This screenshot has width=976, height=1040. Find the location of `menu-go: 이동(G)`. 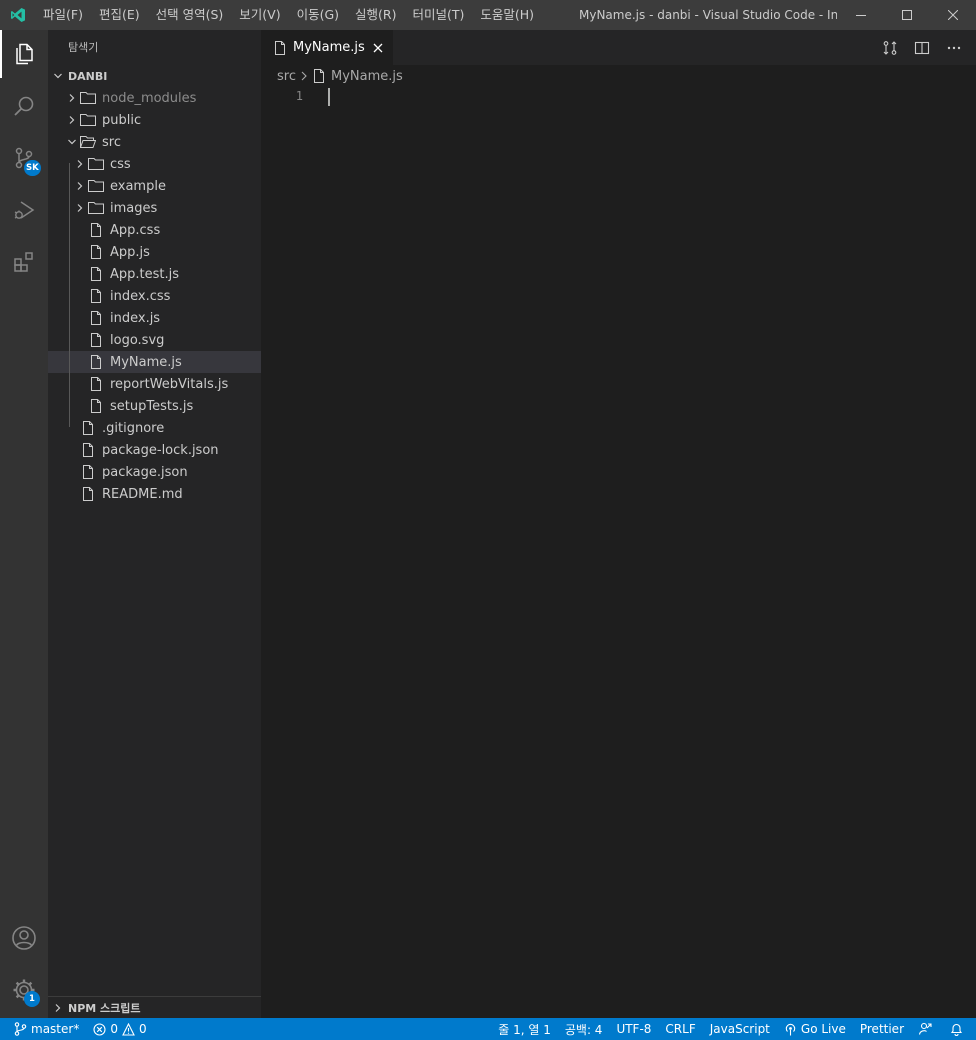

menu-go: 이동(G) is located at coordinates (318, 15).